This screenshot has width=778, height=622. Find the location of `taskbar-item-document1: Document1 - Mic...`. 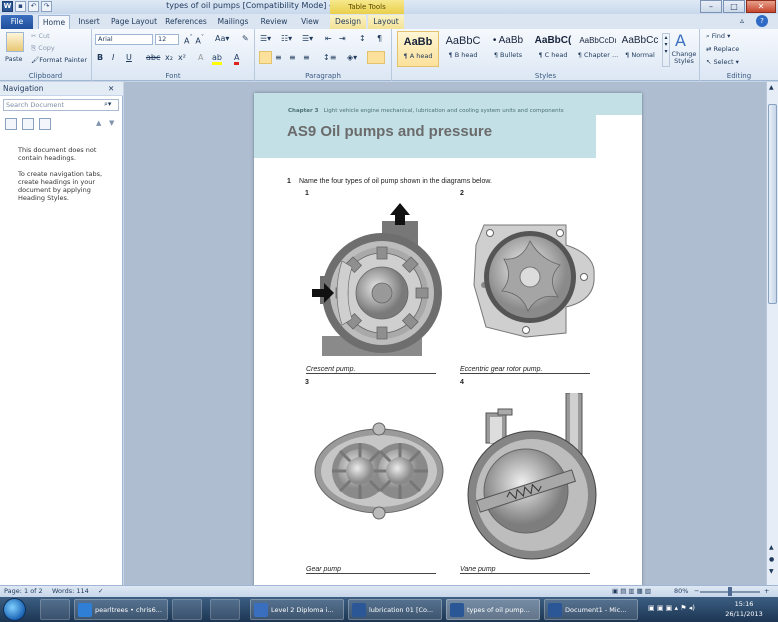

taskbar-item-document1: Document1 - Mic... is located at coordinates (591, 609).